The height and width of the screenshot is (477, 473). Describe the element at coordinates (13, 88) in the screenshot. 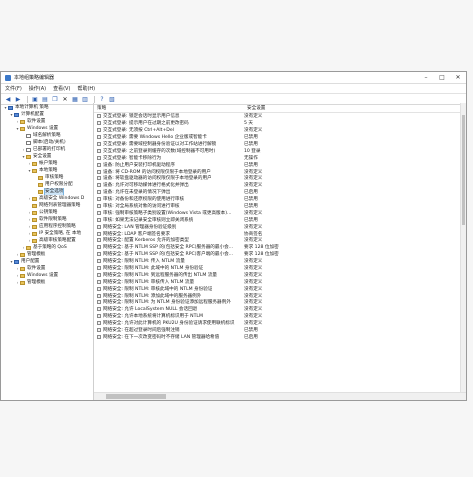

I see `menu-file: 文件(F)` at that location.